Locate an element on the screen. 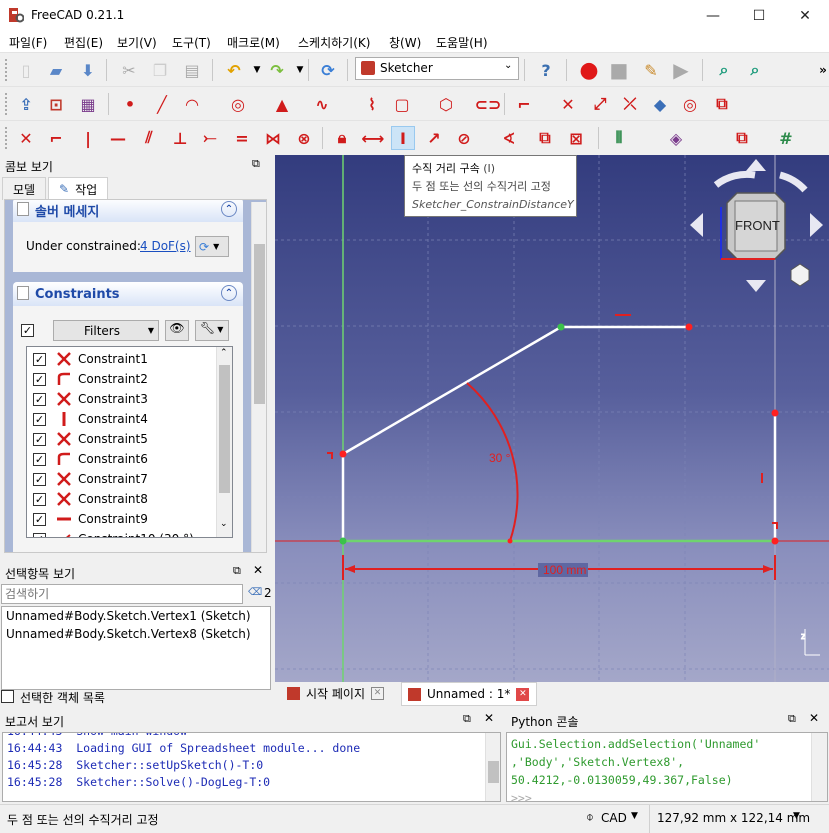  constraints-panel-header: Constraints ⌃ is located at coordinates (128, 294).